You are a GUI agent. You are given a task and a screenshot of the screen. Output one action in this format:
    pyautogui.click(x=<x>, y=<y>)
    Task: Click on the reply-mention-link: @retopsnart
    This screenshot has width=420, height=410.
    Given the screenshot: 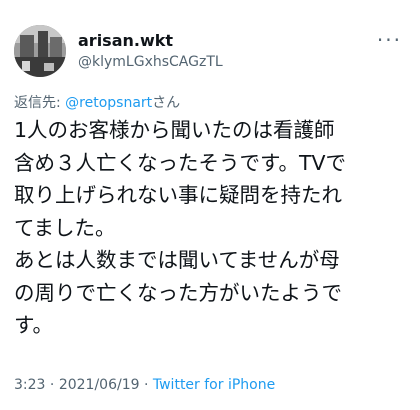 What is the action you would take?
    pyautogui.click(x=108, y=103)
    